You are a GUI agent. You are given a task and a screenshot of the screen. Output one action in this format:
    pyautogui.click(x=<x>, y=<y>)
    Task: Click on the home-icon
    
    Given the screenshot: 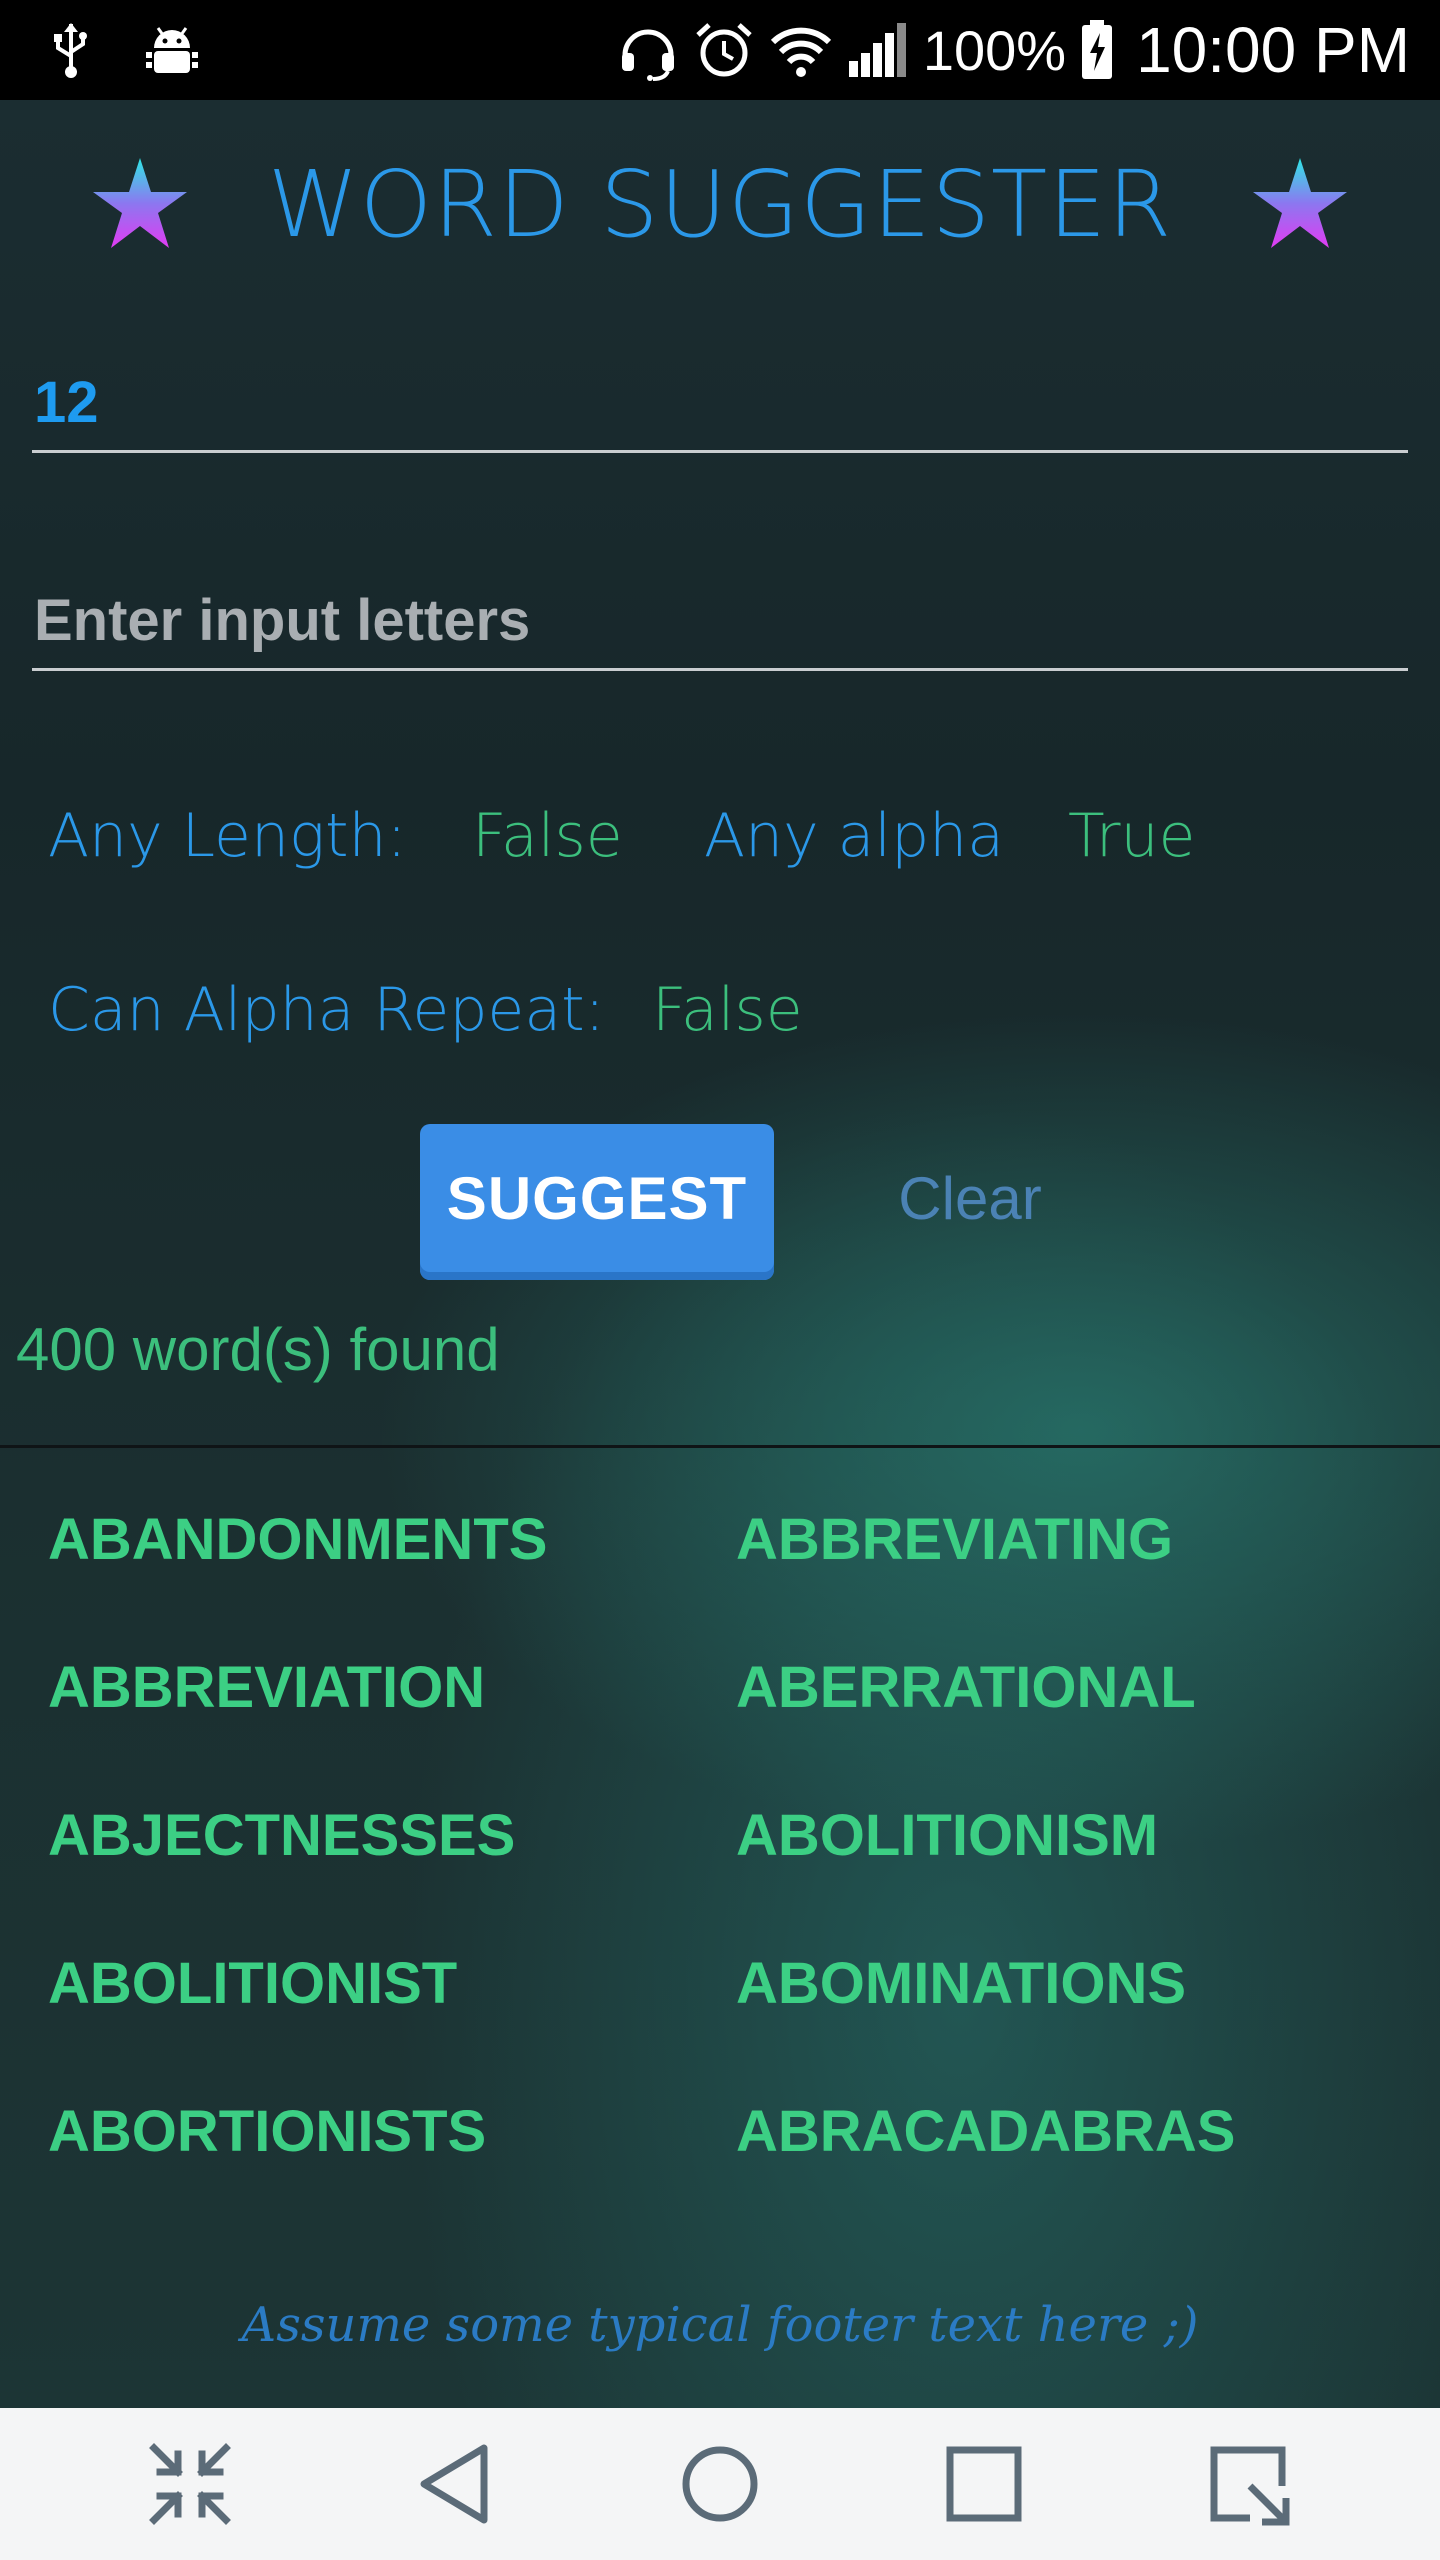 What is the action you would take?
    pyautogui.click(x=720, y=2484)
    